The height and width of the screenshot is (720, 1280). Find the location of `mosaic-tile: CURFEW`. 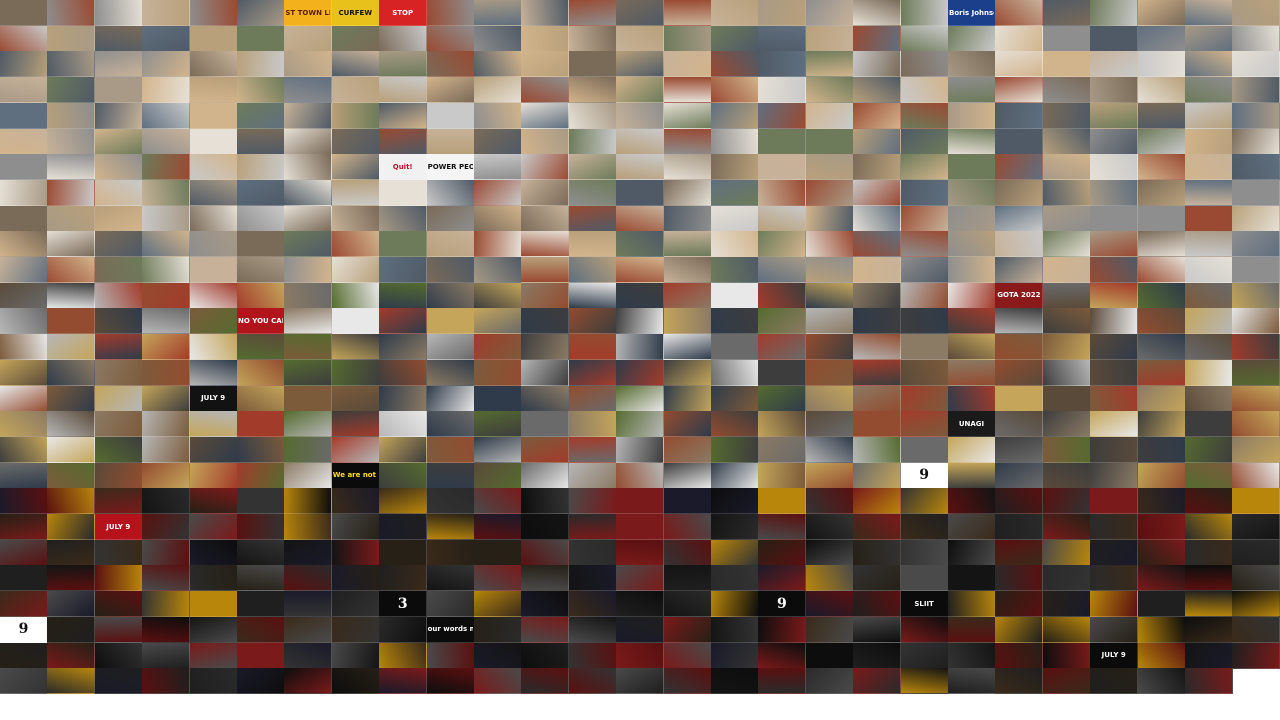

mosaic-tile: CURFEW is located at coordinates (355, 13).